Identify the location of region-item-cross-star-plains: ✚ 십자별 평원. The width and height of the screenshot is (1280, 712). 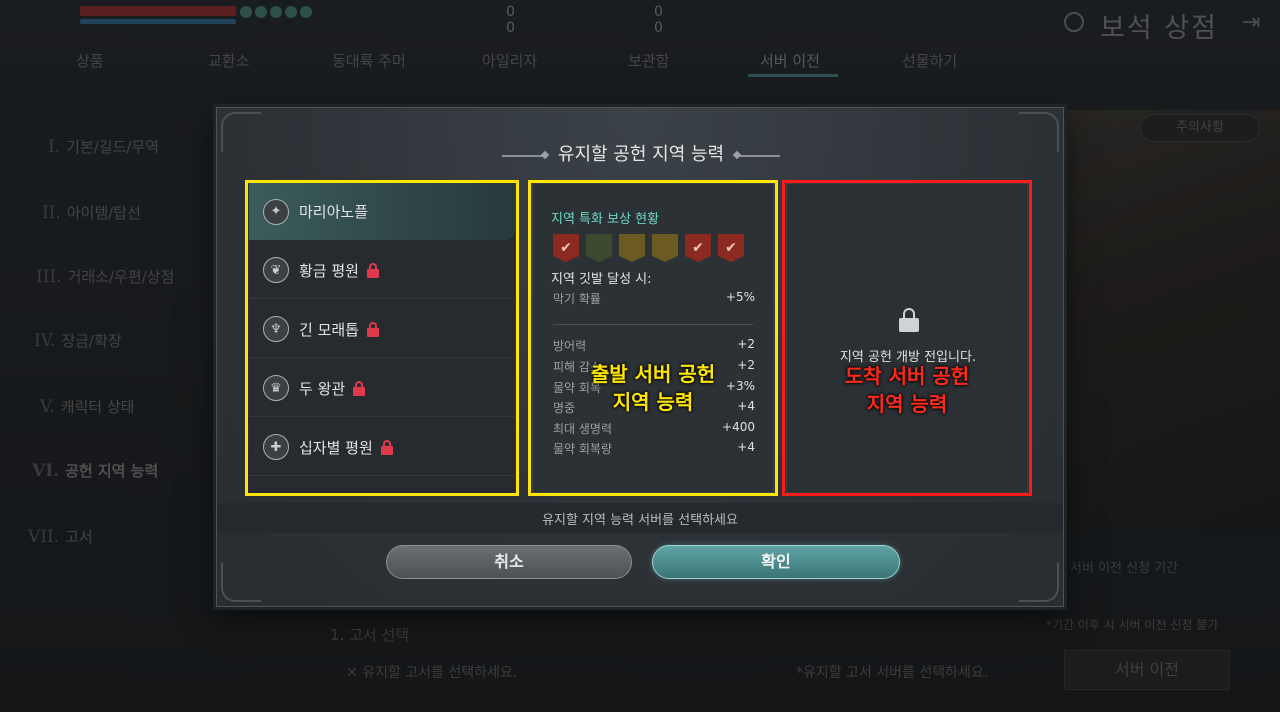
(382, 447).